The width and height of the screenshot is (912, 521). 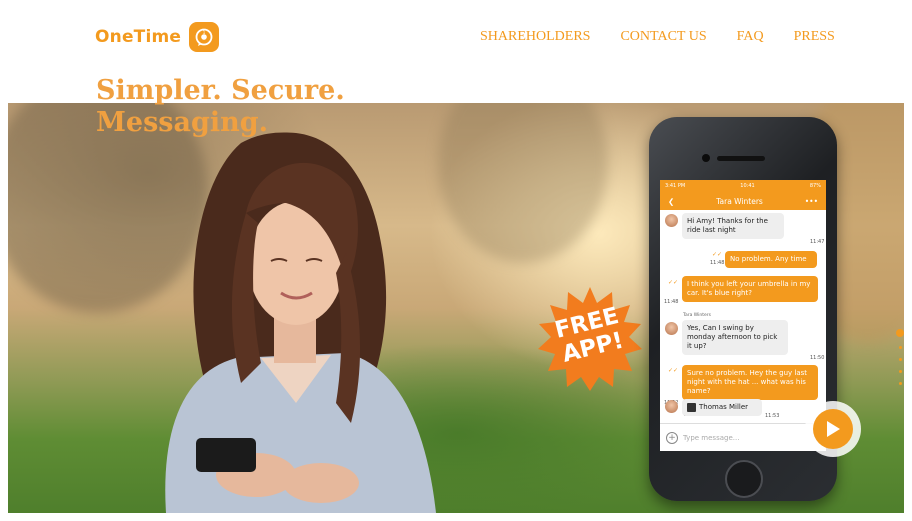 What do you see at coordinates (771, 259) in the screenshot?
I see `message-outgoing: No problem. Any time` at bounding box center [771, 259].